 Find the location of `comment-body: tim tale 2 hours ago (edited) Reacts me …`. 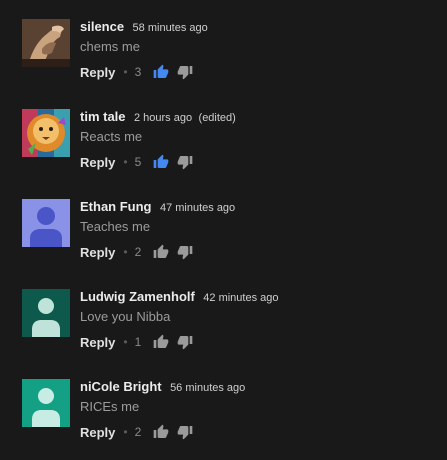

comment-body: tim tale 2 hours ago (edited) Reacts me … is located at coordinates (256, 140).